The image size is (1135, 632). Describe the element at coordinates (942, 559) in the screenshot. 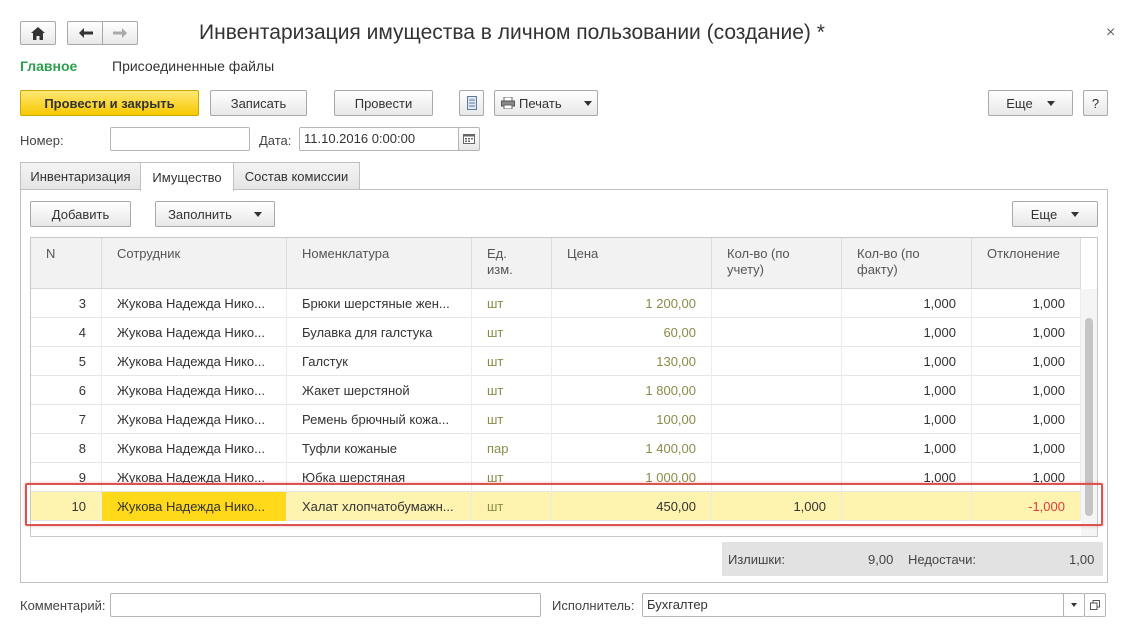

I see `shortage-label: Недостачи:` at that location.